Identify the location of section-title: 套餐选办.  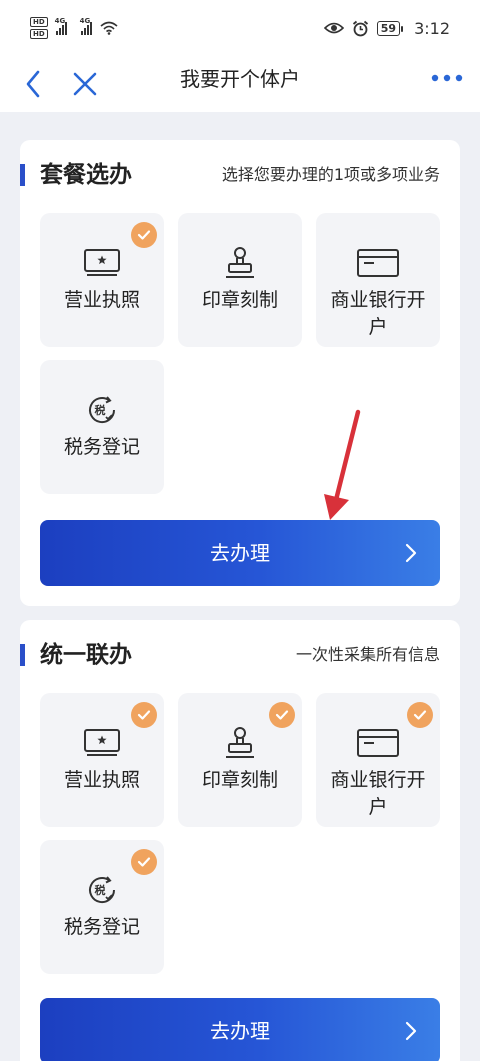
(86, 175).